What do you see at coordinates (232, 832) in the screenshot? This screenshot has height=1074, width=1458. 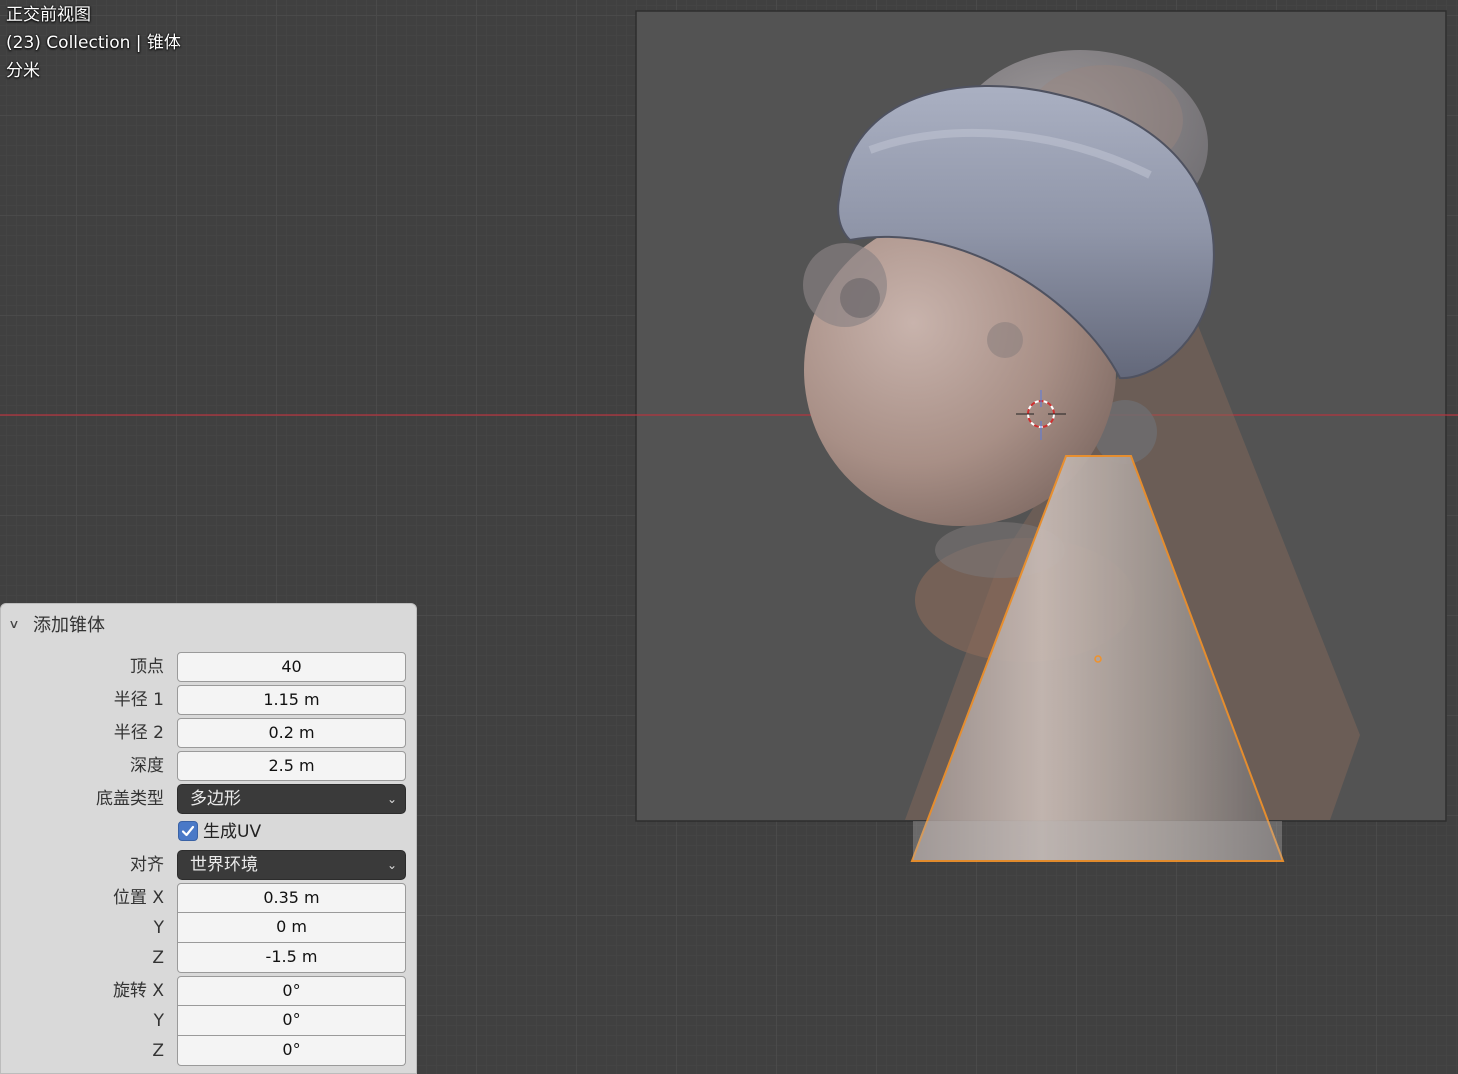 I see `generate-uv-label: 生成UV` at bounding box center [232, 832].